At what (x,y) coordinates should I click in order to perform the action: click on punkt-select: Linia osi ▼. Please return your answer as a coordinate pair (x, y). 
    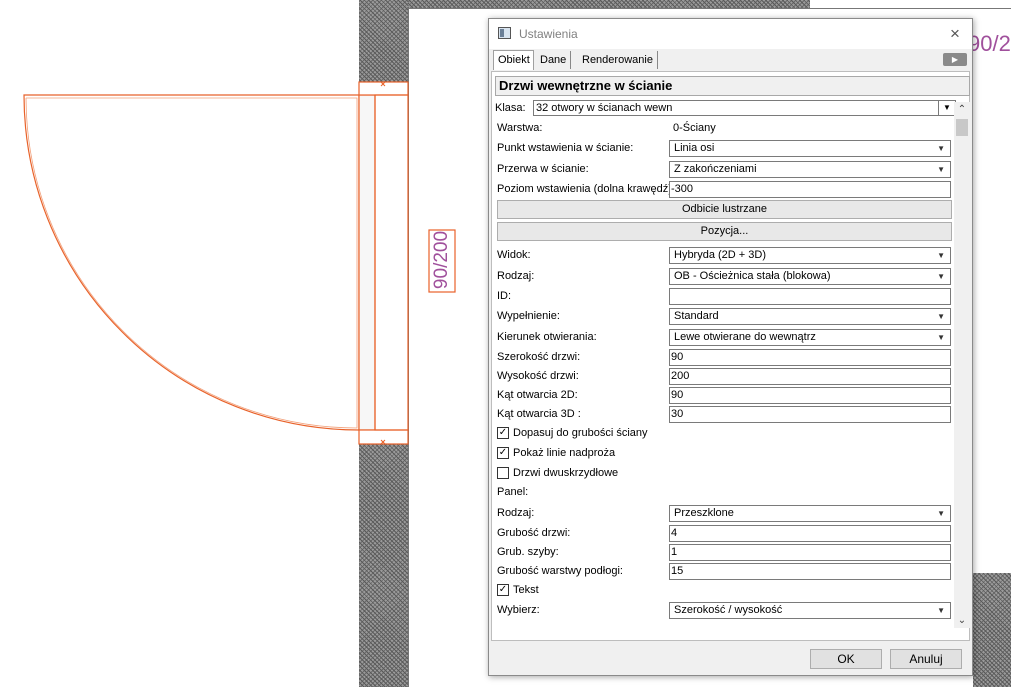
    Looking at the image, I should click on (810, 148).